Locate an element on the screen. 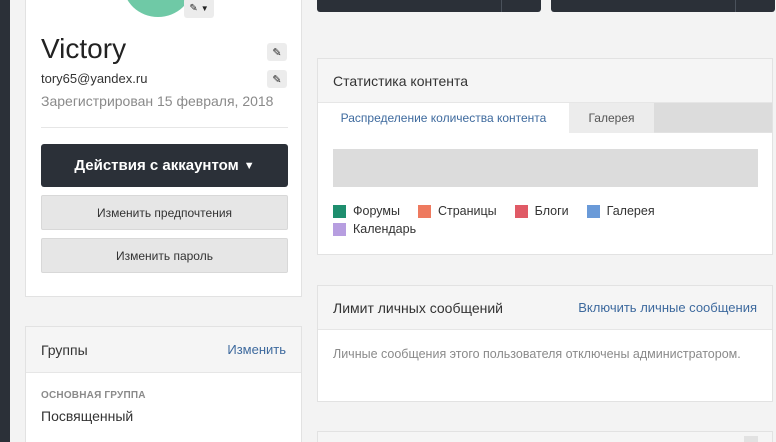 The image size is (776, 442). legend-item: Форумы is located at coordinates (366, 211).